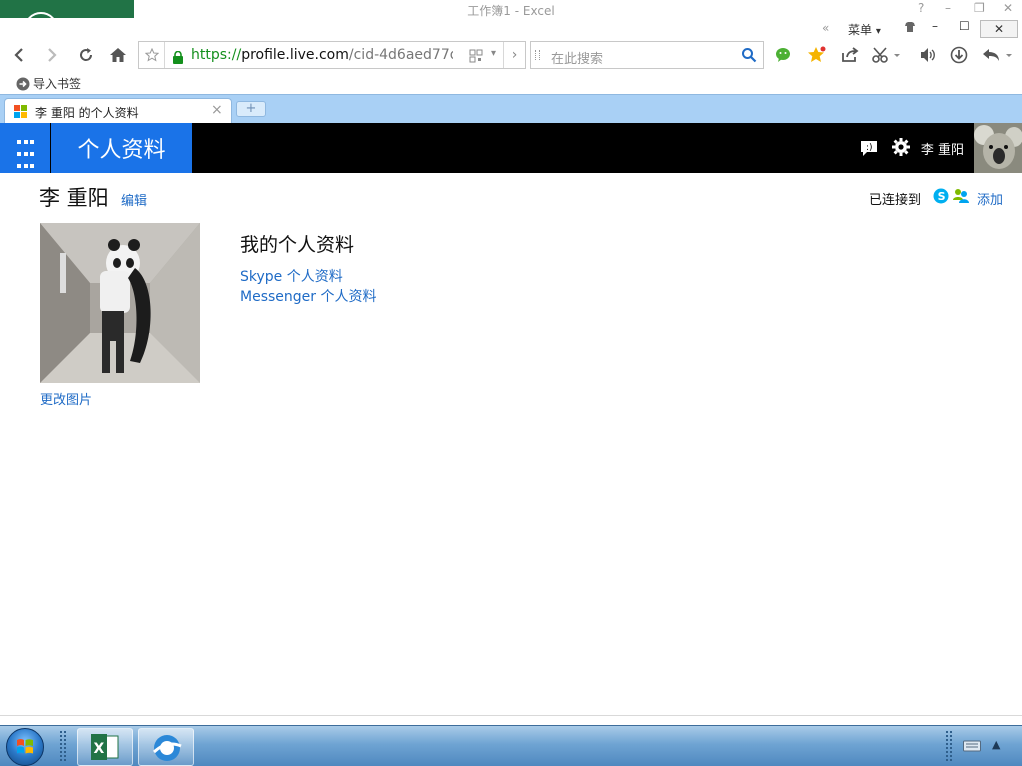 The height and width of the screenshot is (766, 1022). I want to click on qr-icon, so click(476, 57).